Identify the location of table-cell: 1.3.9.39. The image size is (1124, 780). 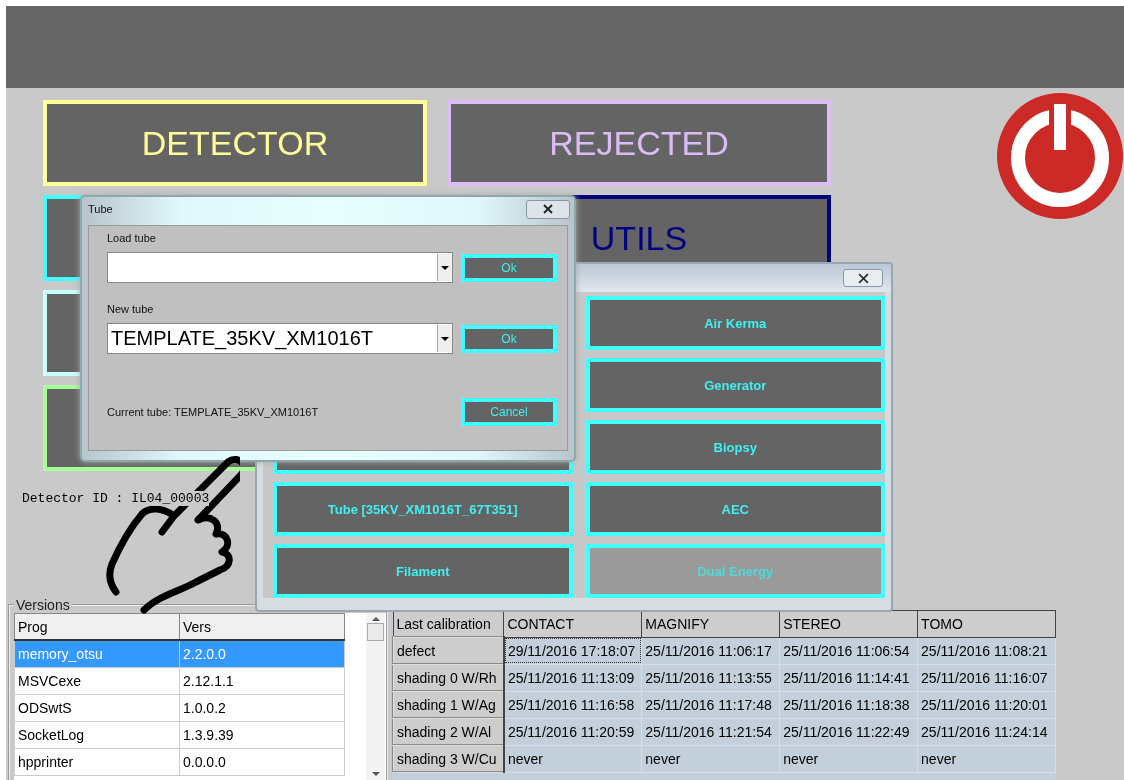
(262, 735).